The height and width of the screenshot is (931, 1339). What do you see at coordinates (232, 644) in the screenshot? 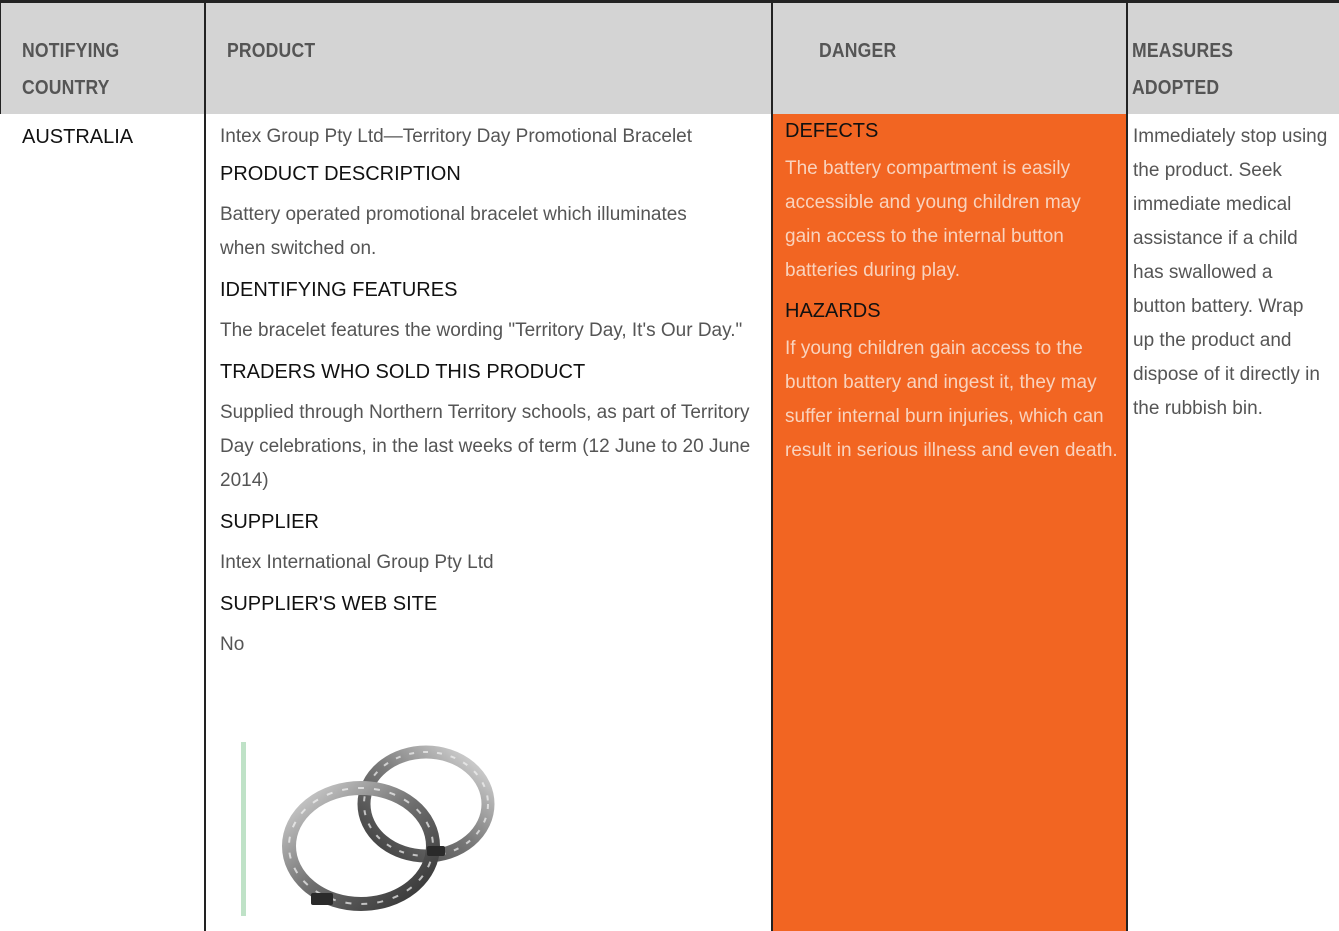
I see `section-text: No` at bounding box center [232, 644].